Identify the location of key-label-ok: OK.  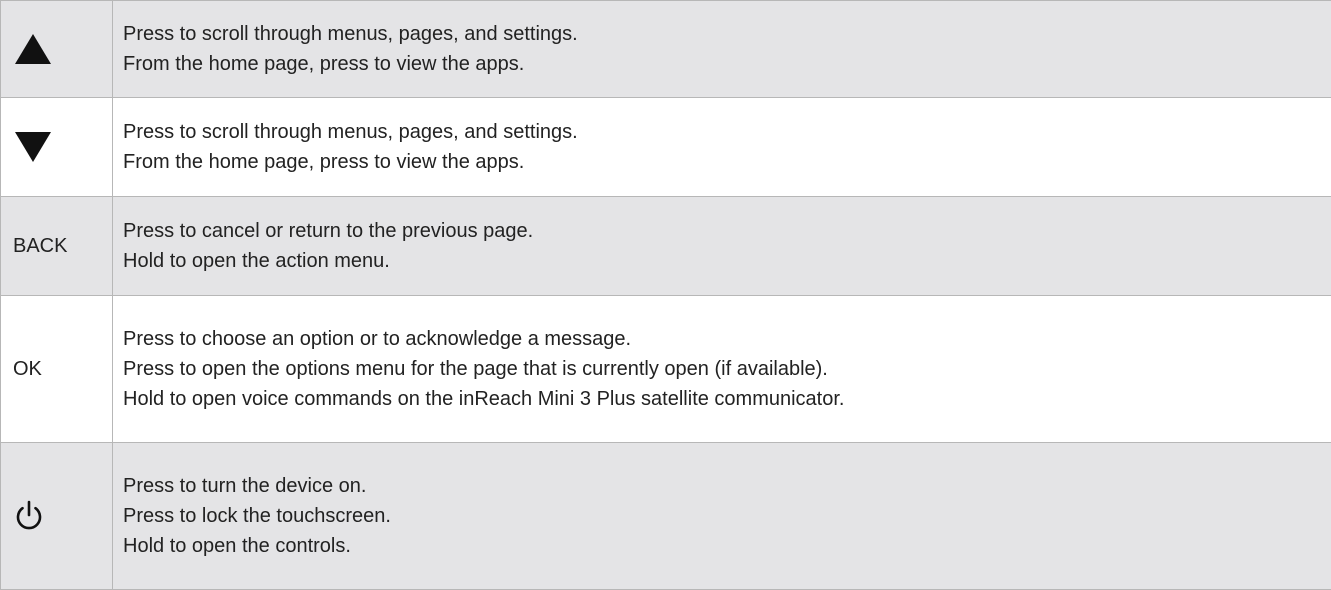
(57, 369).